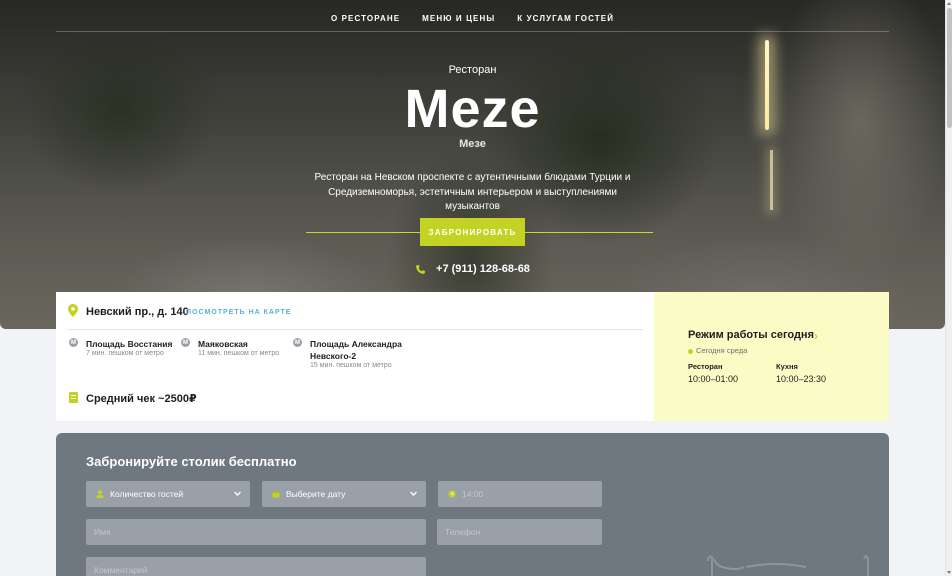 The image size is (952, 576). What do you see at coordinates (722, 350) in the screenshot?
I see `today-label: Сегодня среда` at bounding box center [722, 350].